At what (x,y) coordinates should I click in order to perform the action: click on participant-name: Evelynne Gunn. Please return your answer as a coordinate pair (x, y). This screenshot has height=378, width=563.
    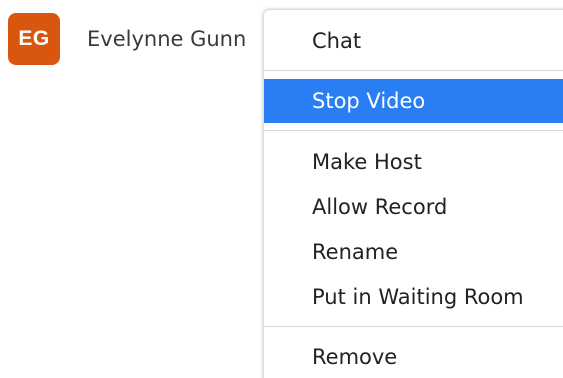
    Looking at the image, I should click on (167, 39).